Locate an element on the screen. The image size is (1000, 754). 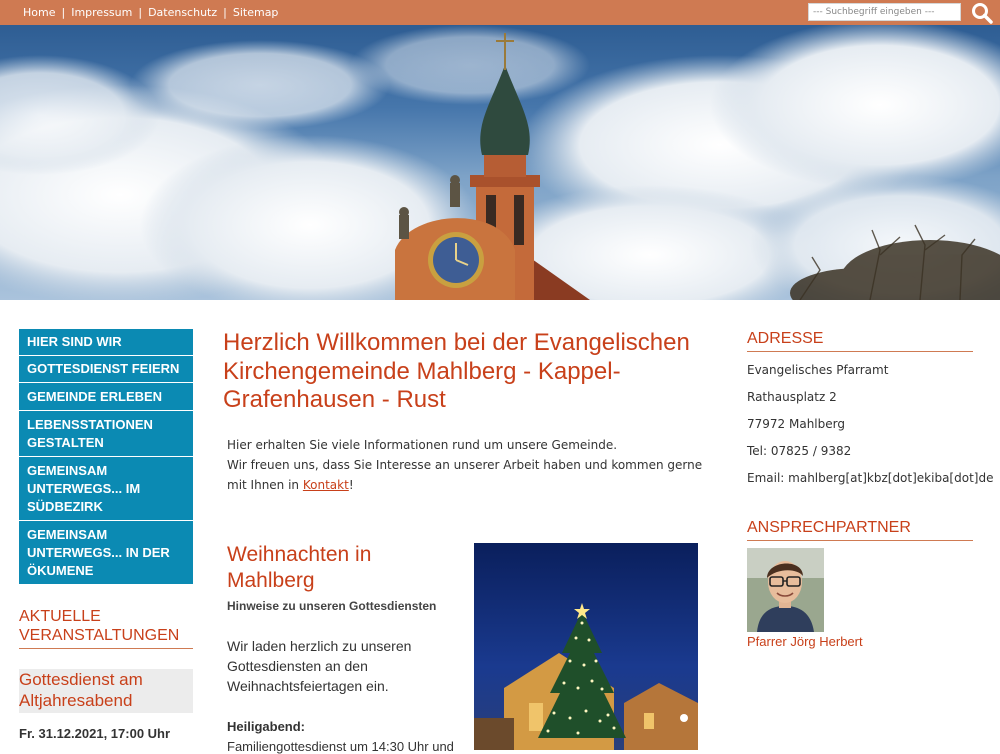
sidebar-item-label: Gottesdienst feiern is located at coordinates (103, 368).